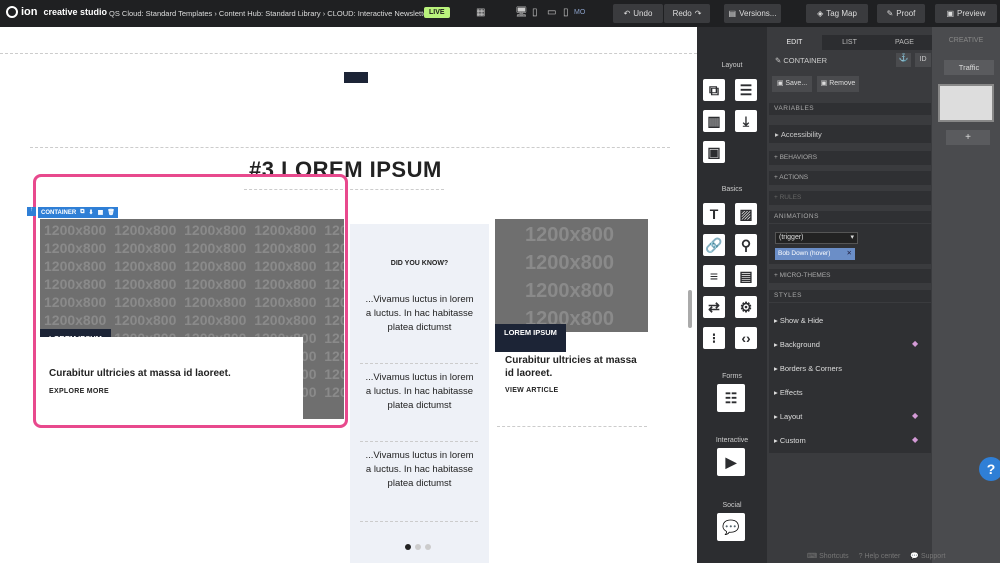 Image resolution: width=1000 pixels, height=563 pixels. What do you see at coordinates (579, 12) in the screenshot?
I see `device-label: MO` at bounding box center [579, 12].